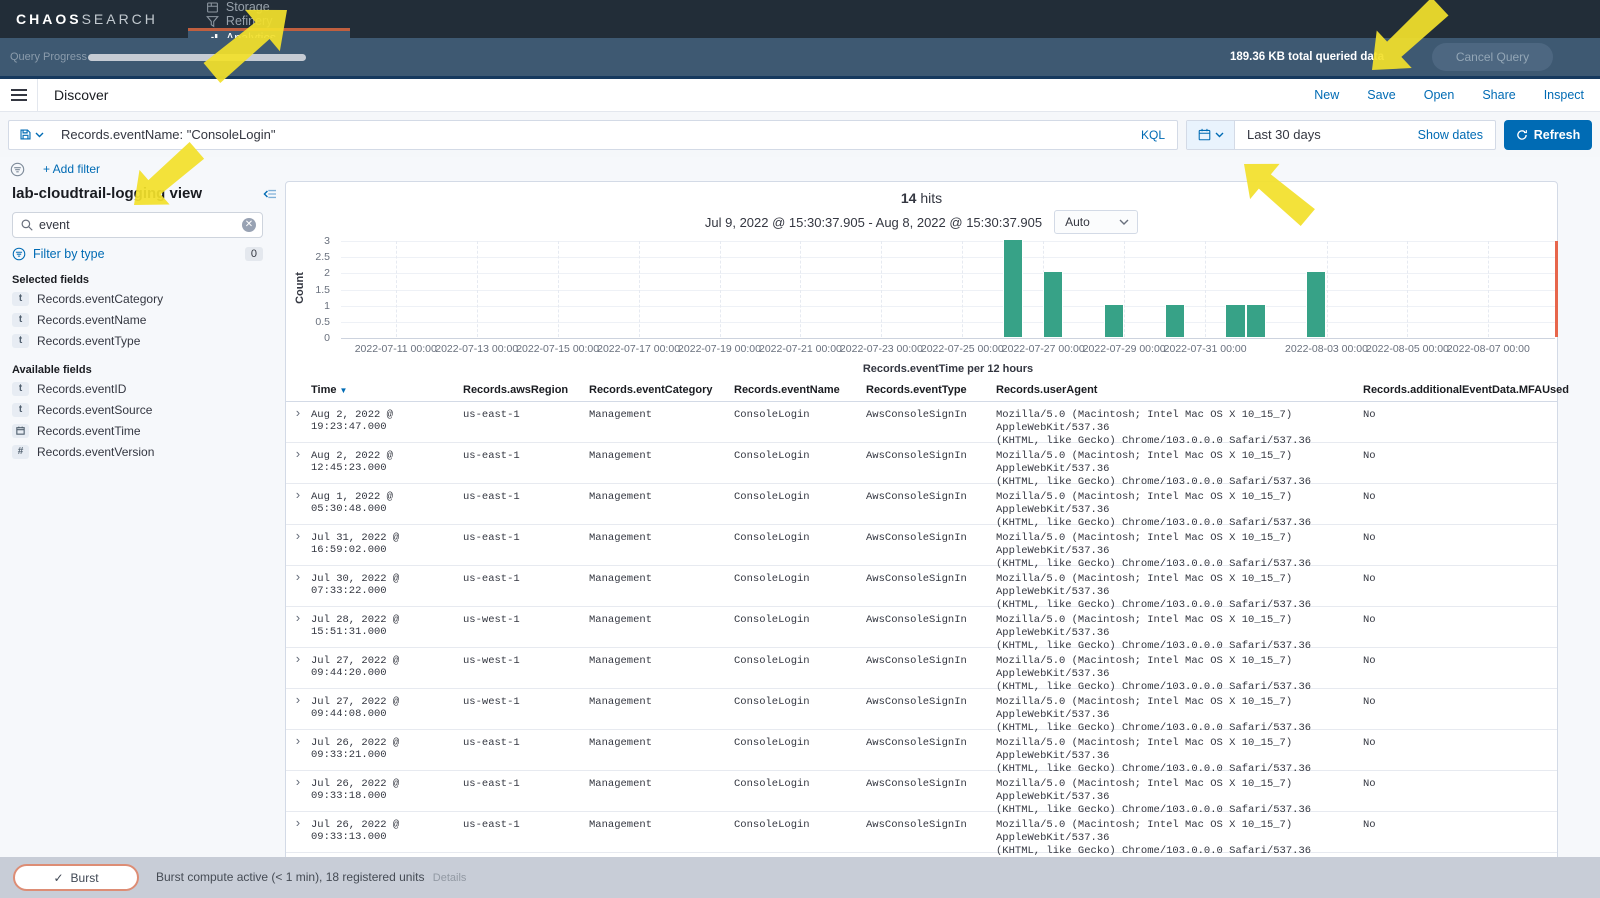 Image resolution: width=1600 pixels, height=898 pixels. I want to click on menu-icon, so click(19, 95).